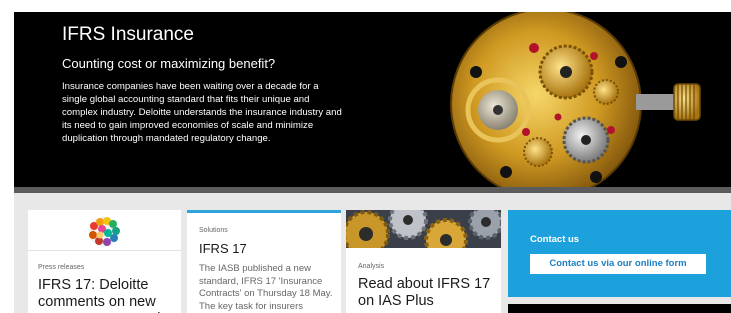 This screenshot has width=731, height=313. Describe the element at coordinates (423, 229) in the screenshot. I see `gears-image` at that location.